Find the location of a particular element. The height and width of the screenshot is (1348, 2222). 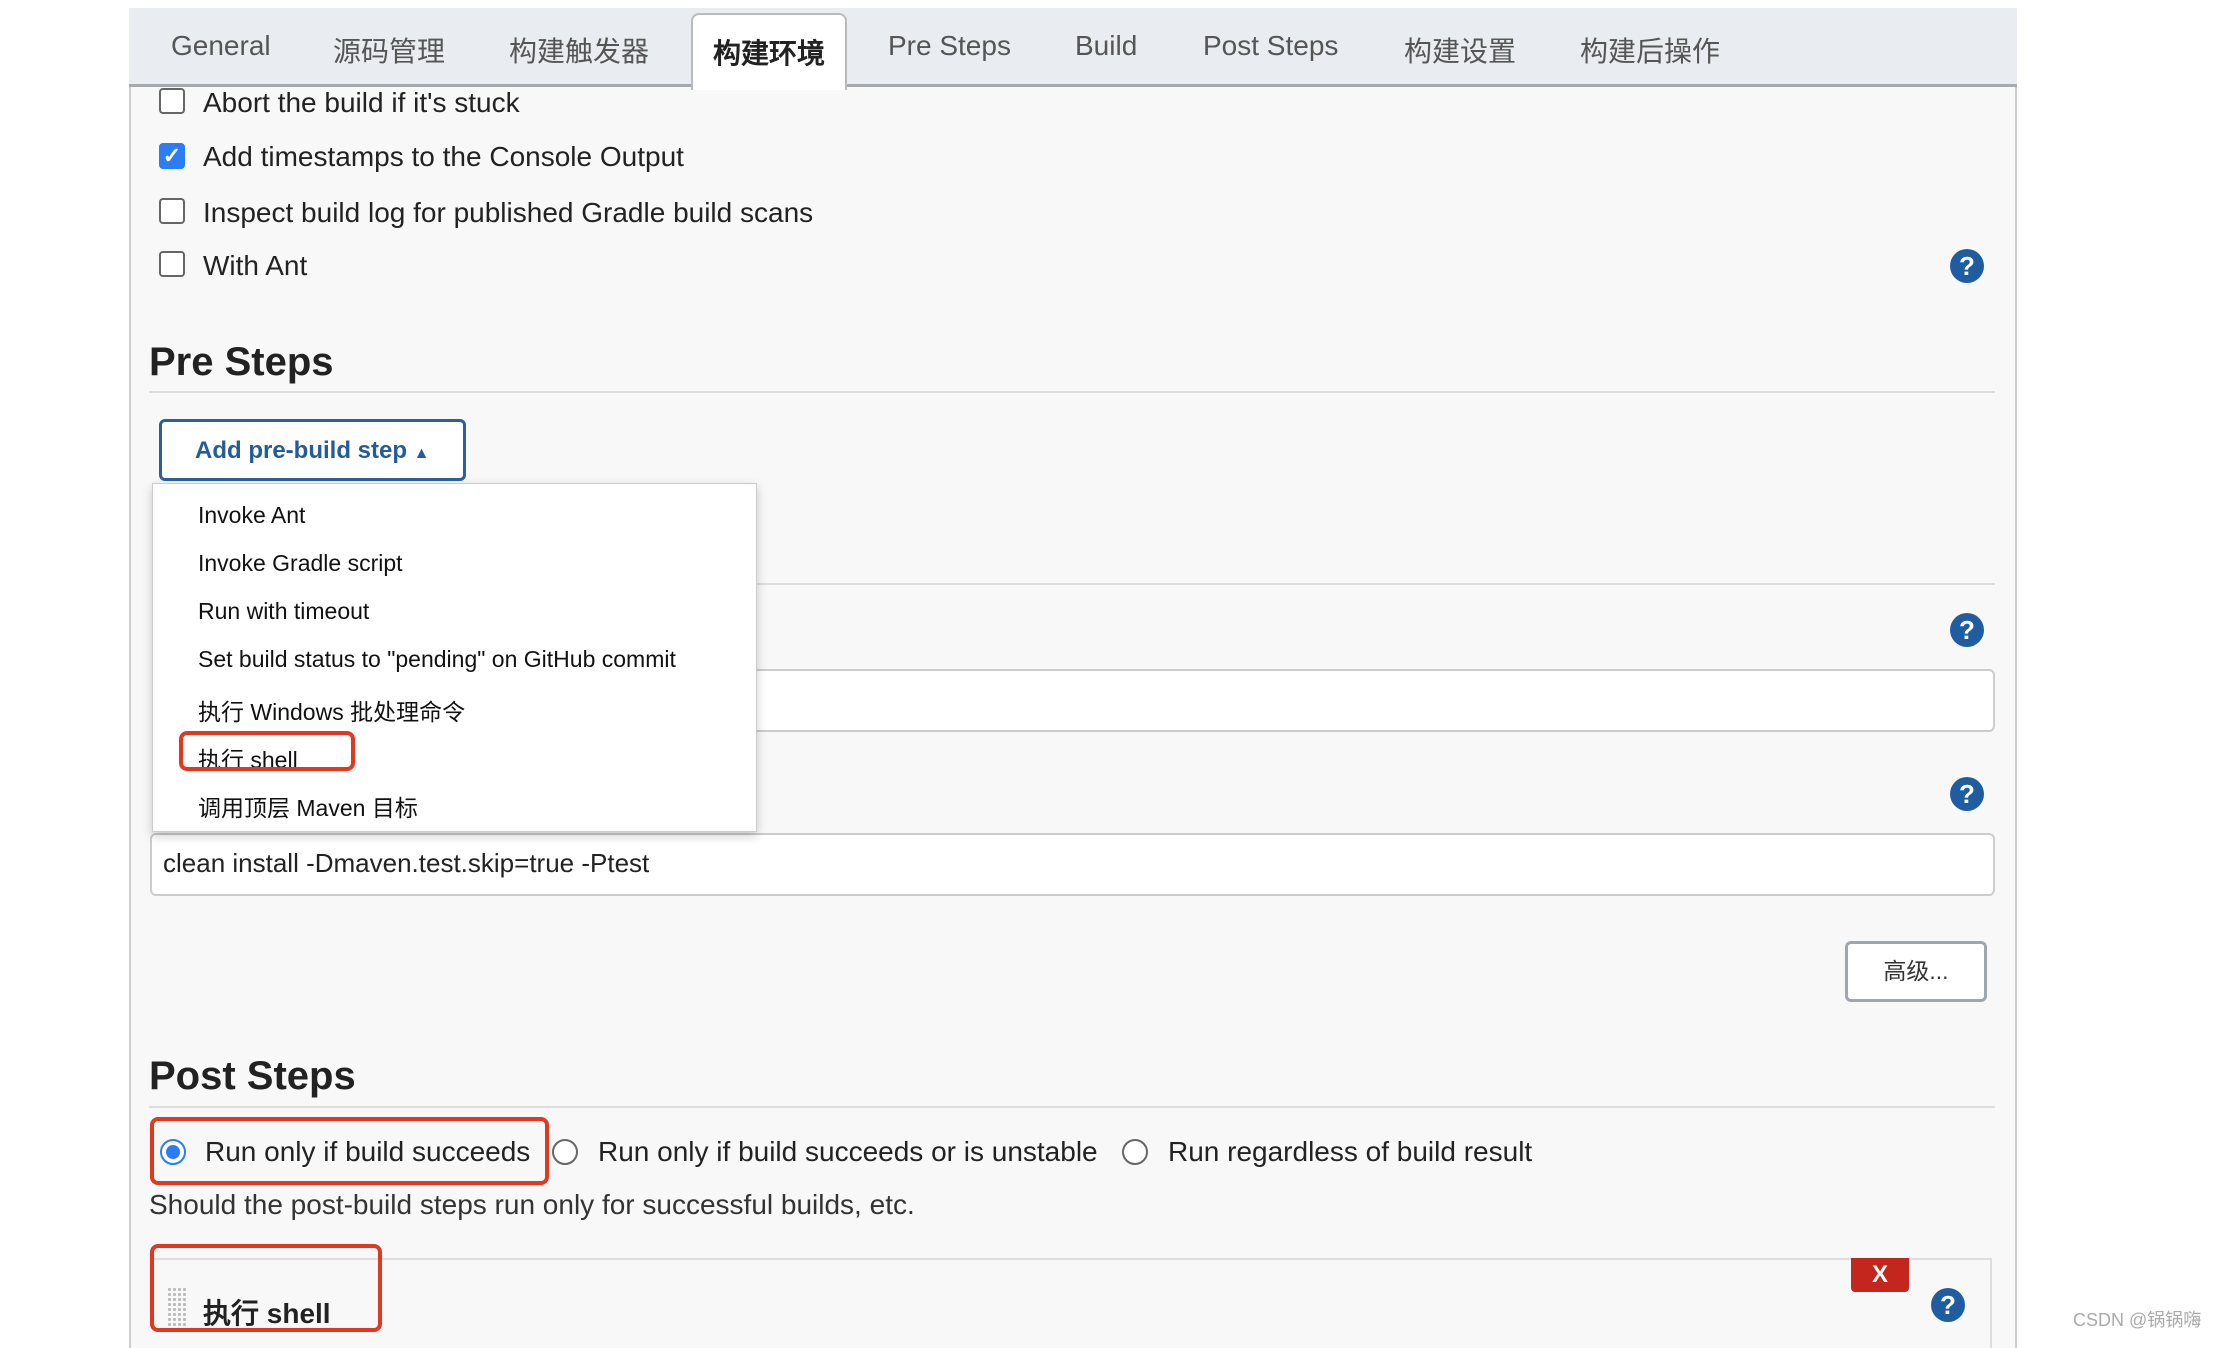

radio-regardless-label: Run regardless of build result is located at coordinates (1350, 1151).